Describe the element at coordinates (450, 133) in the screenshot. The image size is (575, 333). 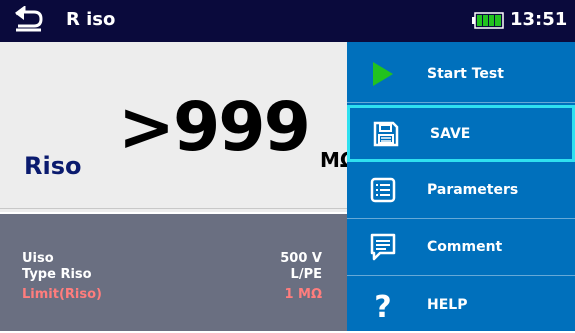
I see `menu-item-label: SAVE` at that location.